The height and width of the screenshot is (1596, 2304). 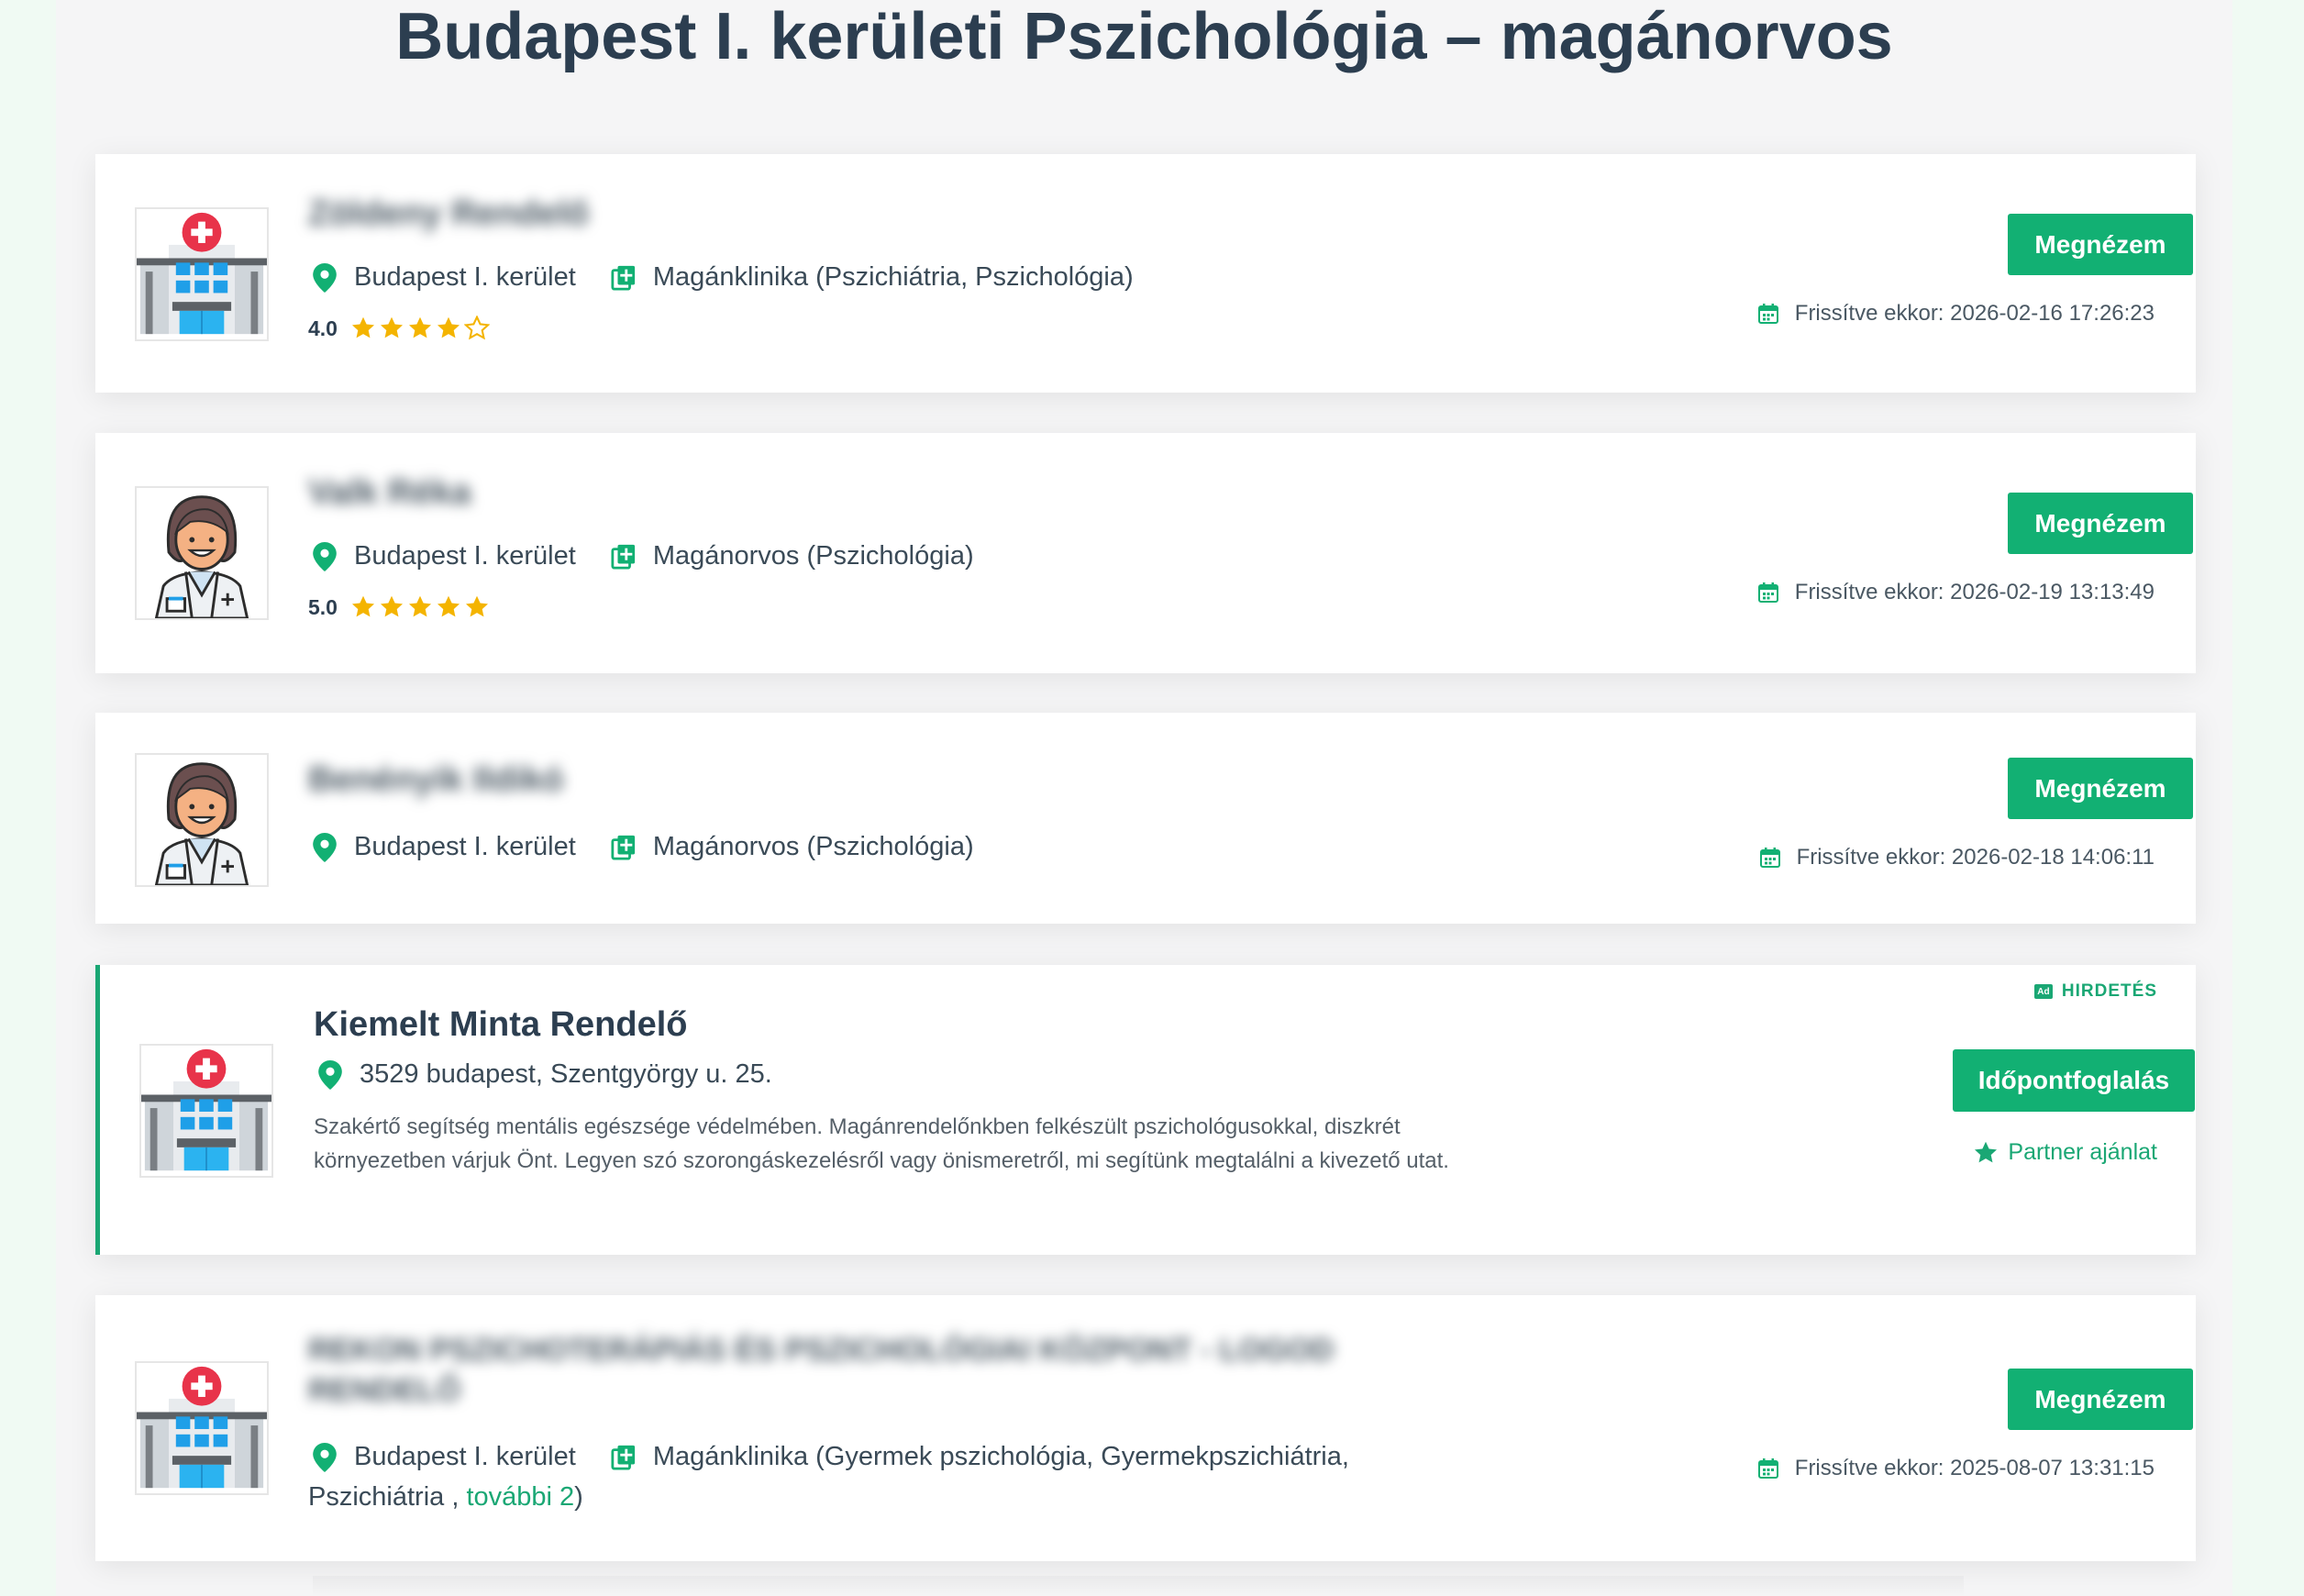 I want to click on star-icon, so click(x=1986, y=1151).